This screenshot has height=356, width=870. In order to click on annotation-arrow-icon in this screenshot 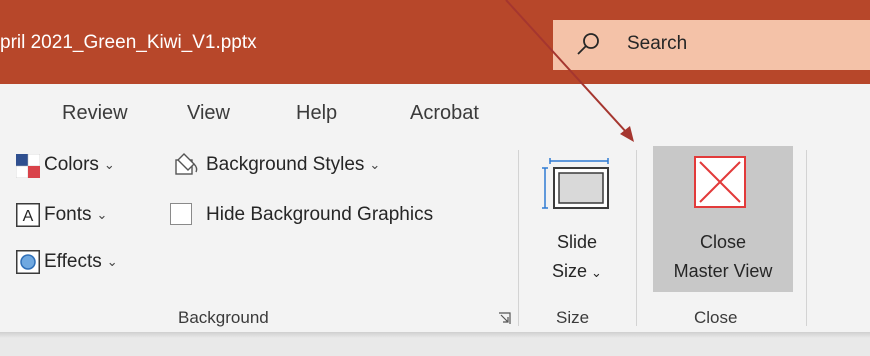, I will do `click(569, 71)`.